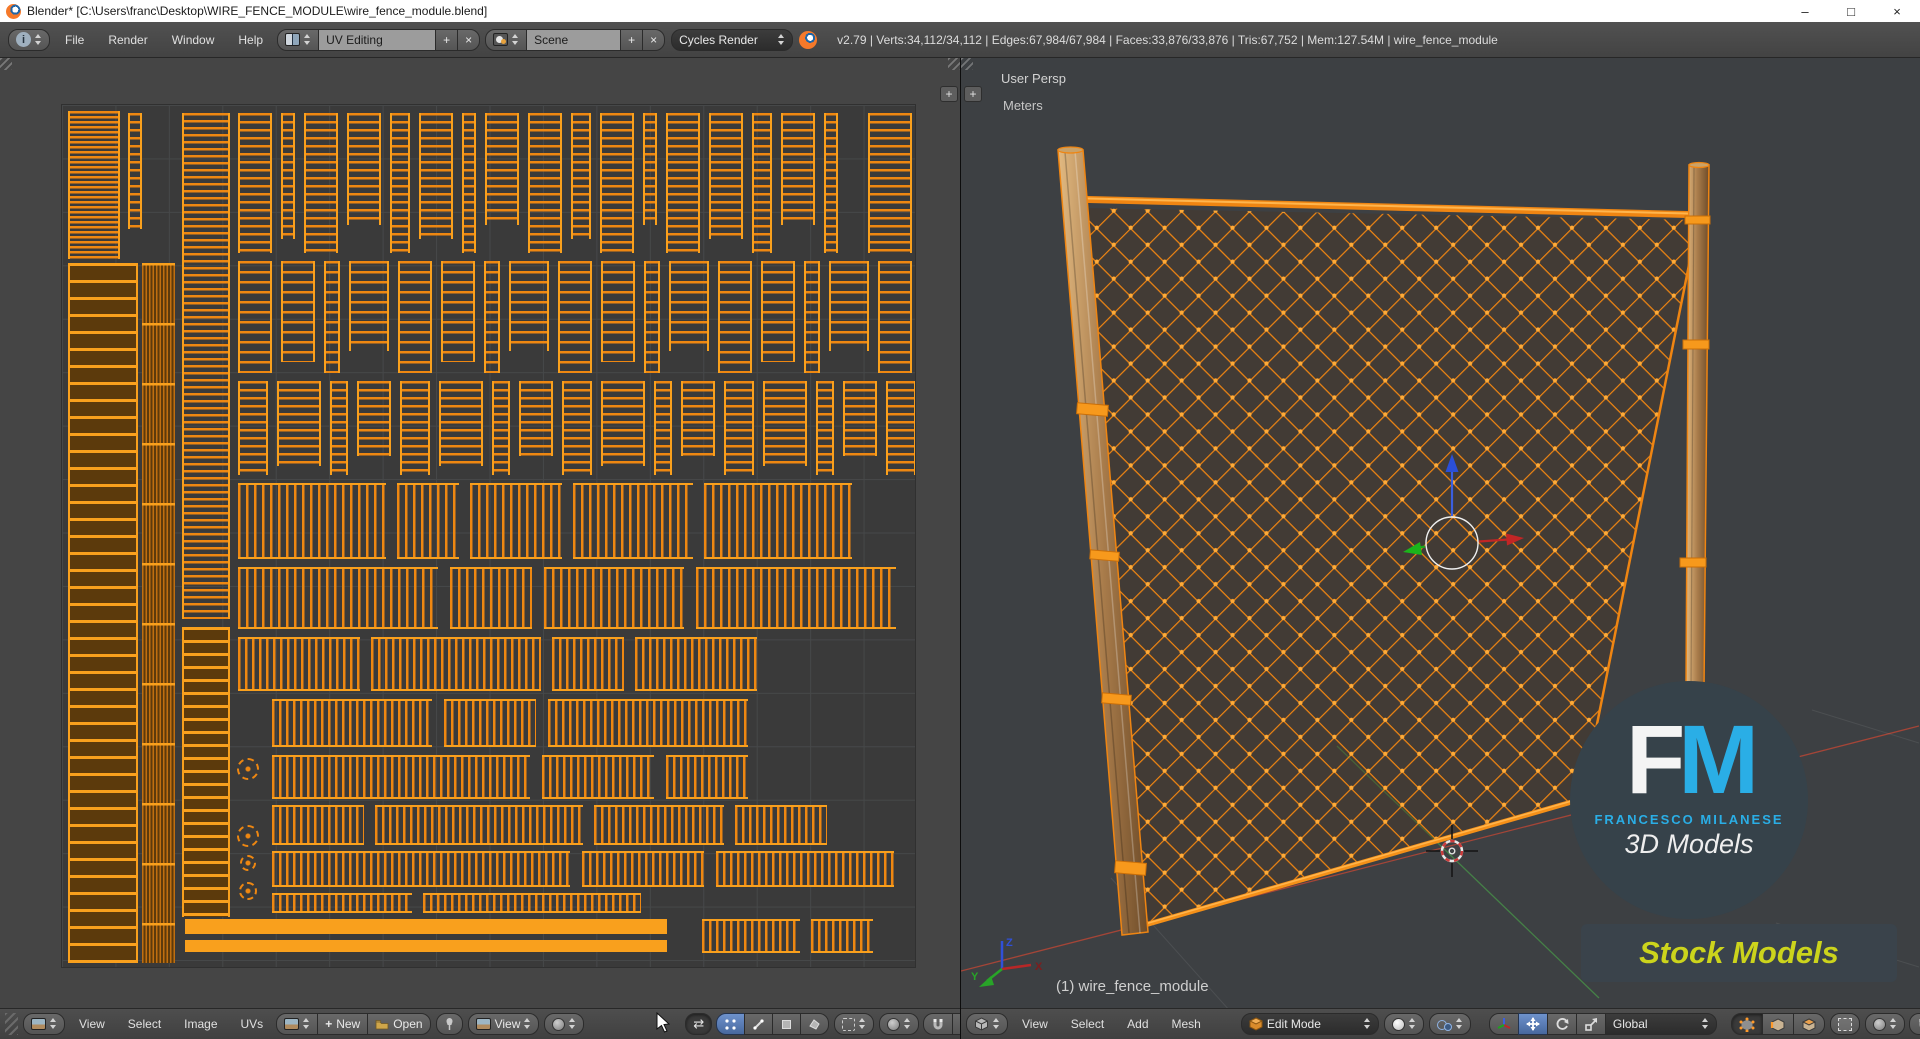  Describe the element at coordinates (11, 1024) in the screenshot. I see `resize-grip-icon` at that location.